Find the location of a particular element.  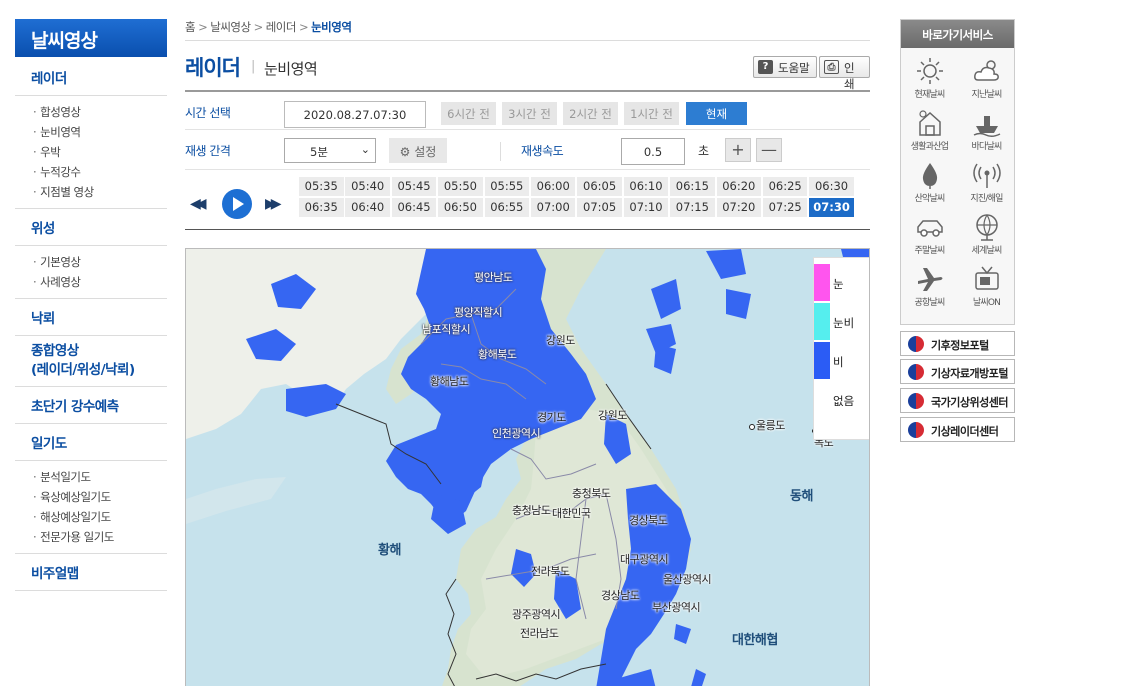

speed-minus-button: — is located at coordinates (769, 150).